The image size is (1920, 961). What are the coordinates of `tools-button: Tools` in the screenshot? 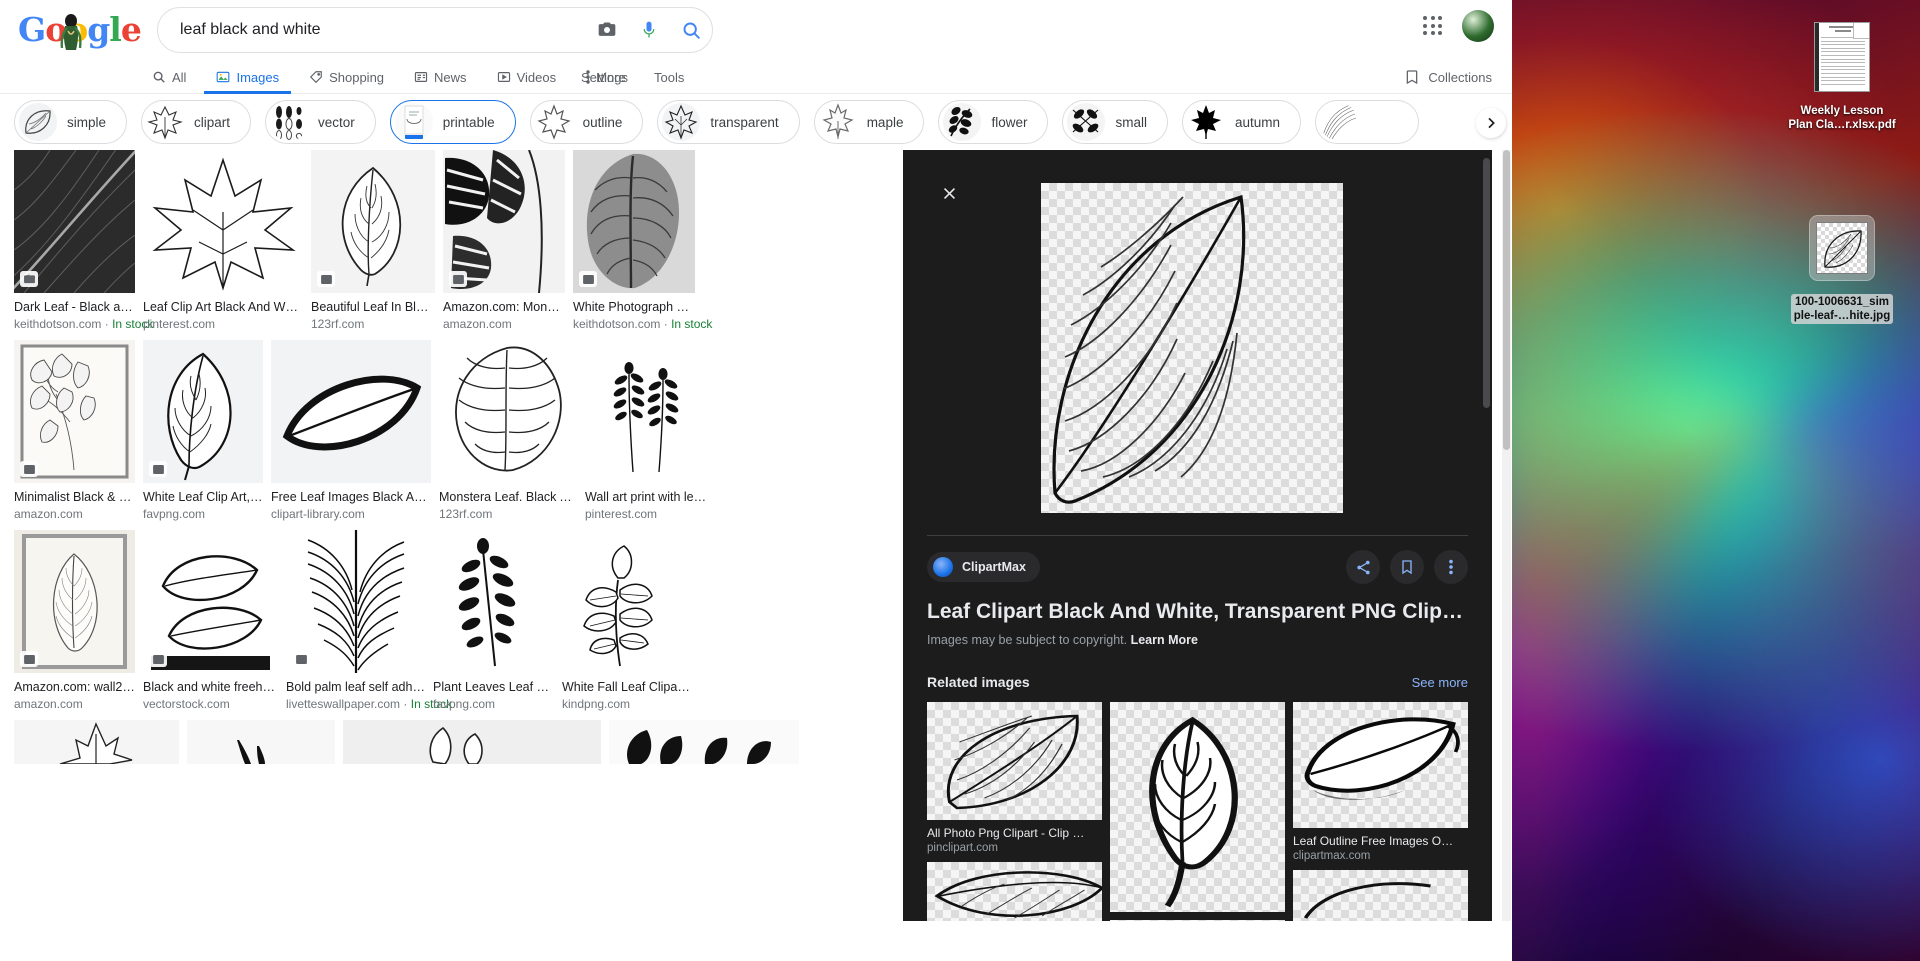 It's located at (669, 77).